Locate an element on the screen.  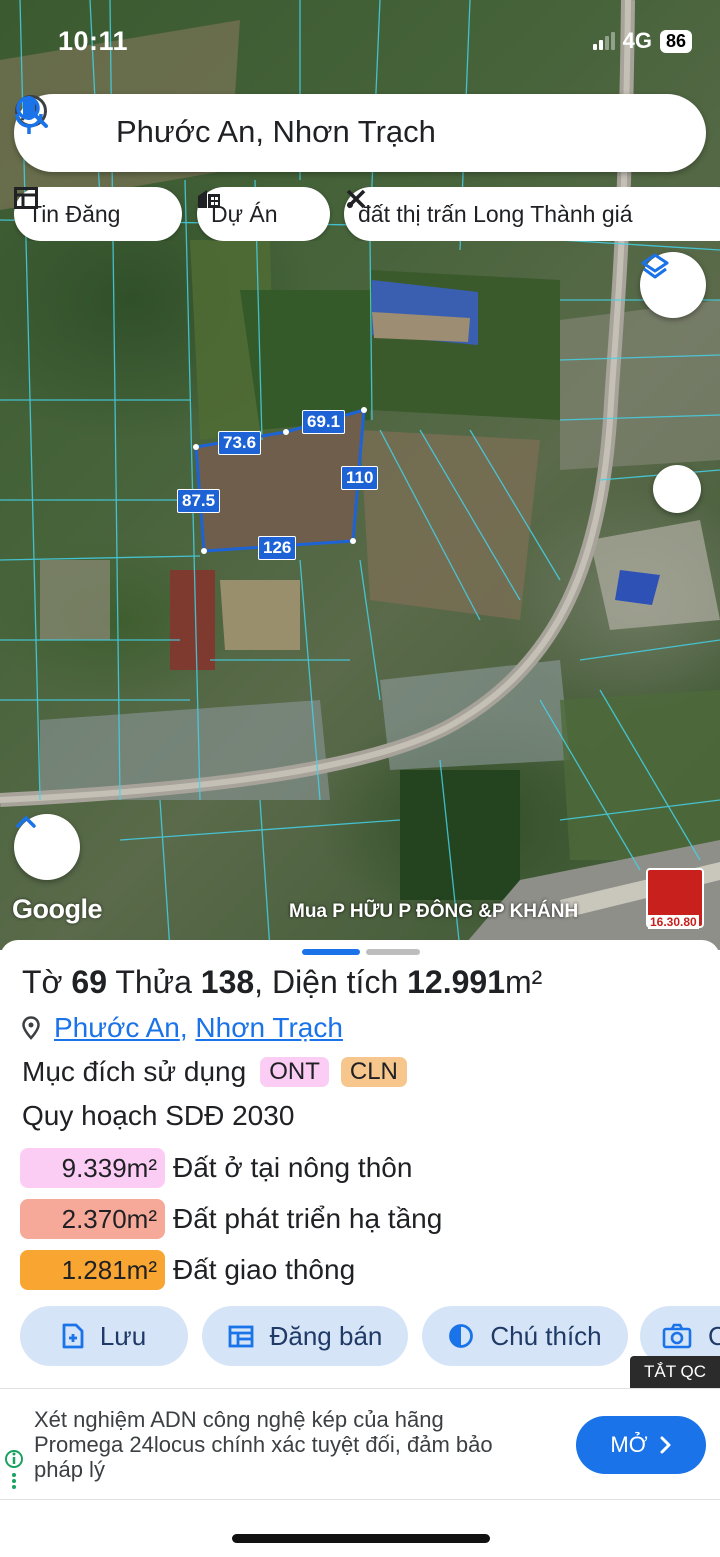
expand-sheet-button is located at coordinates (47, 847).